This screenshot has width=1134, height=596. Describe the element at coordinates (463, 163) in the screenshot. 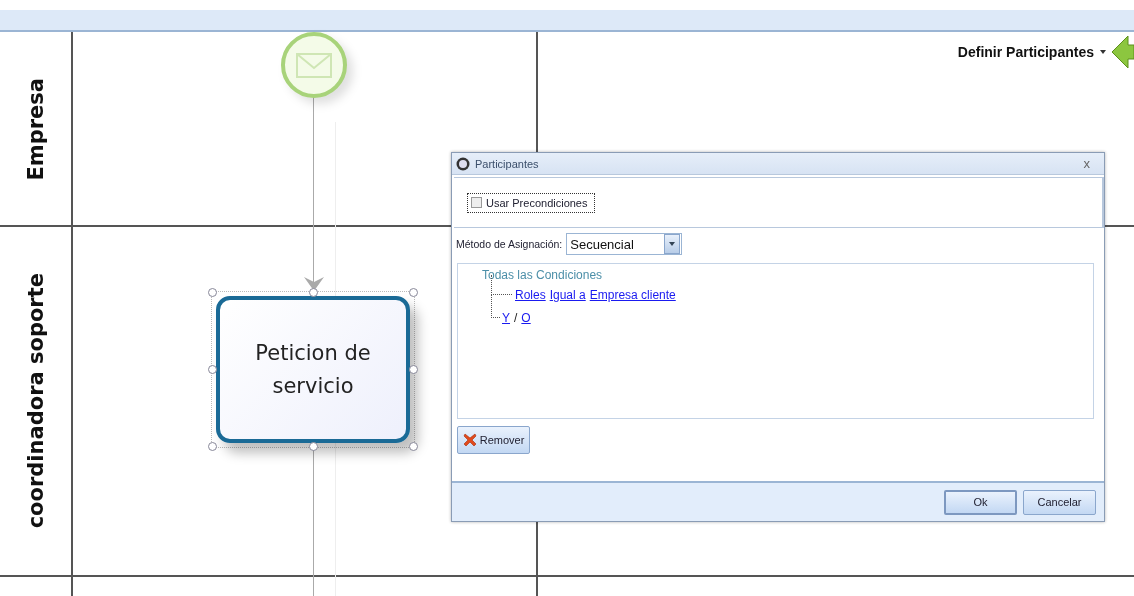

I see `app-logo-icon` at that location.